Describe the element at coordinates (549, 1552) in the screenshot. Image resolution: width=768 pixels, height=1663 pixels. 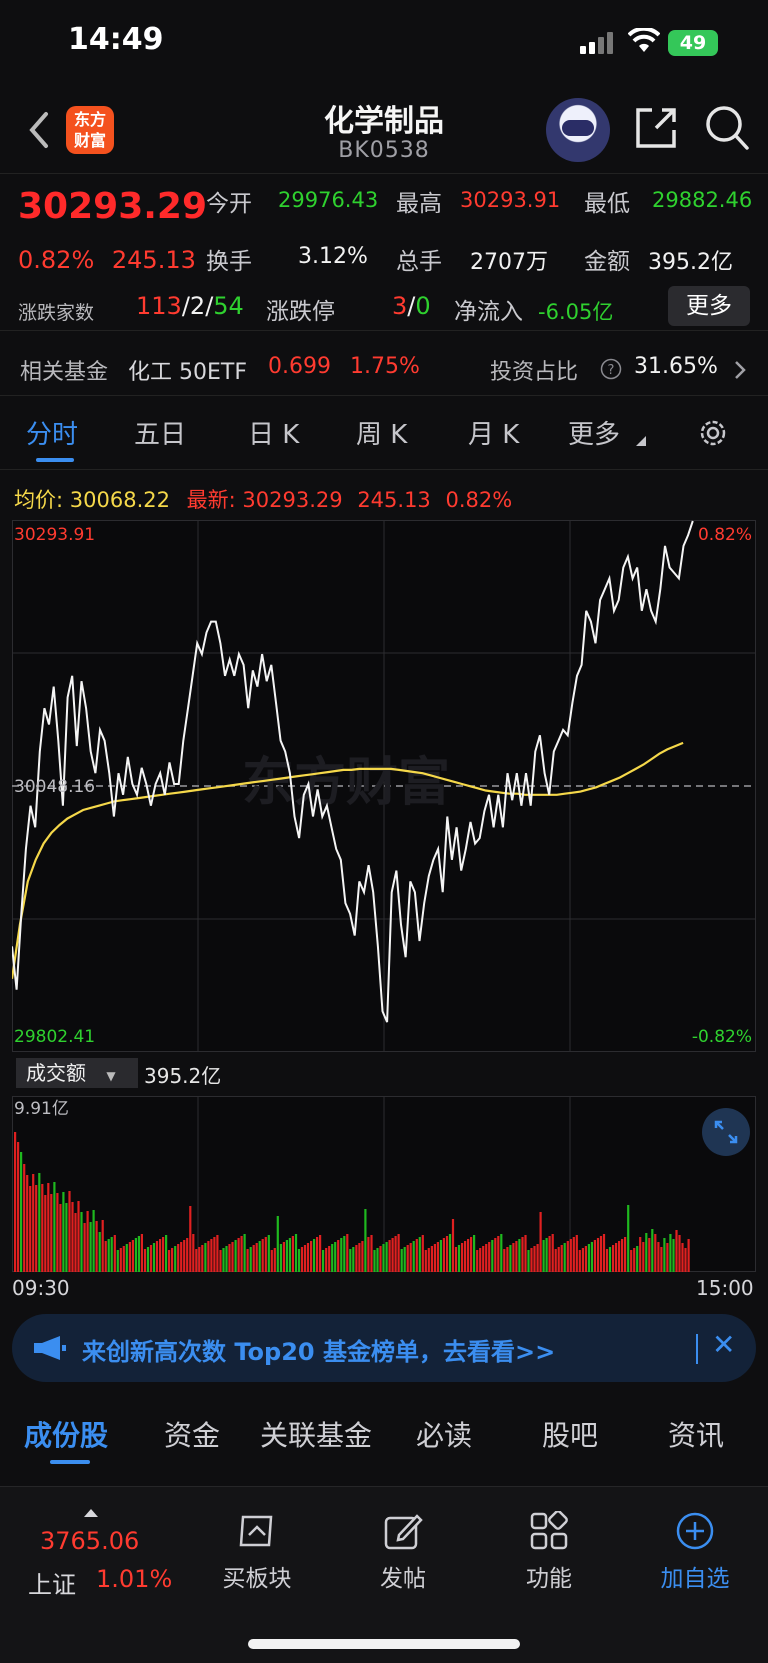
I see `functions-button: 功能` at that location.